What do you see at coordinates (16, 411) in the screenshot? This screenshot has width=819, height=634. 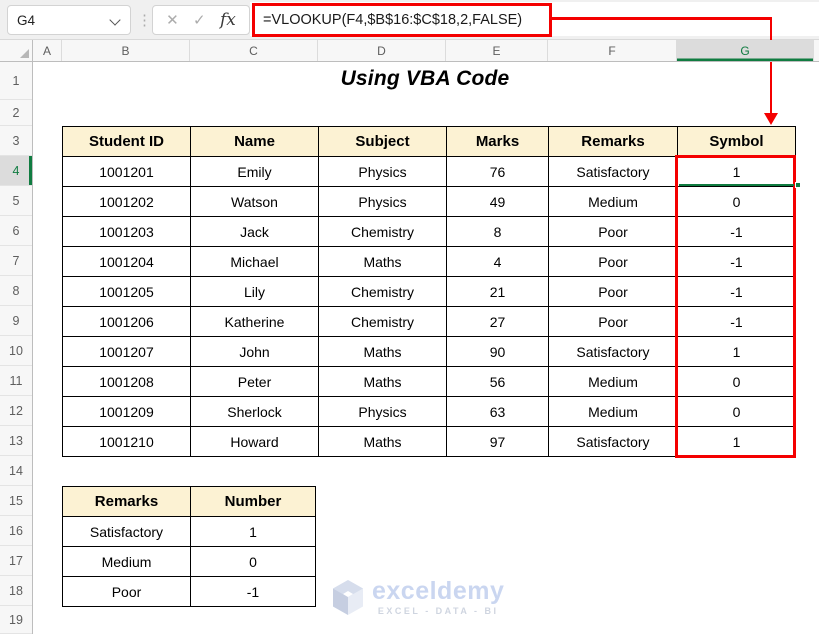 I see `row-header-12: 12` at bounding box center [16, 411].